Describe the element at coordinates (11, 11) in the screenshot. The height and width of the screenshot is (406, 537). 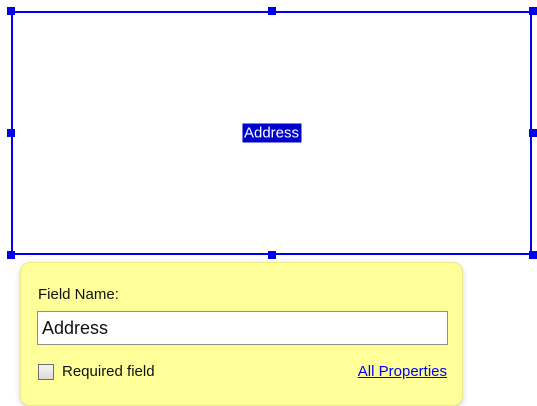
I see `resize-handle-top-left` at that location.